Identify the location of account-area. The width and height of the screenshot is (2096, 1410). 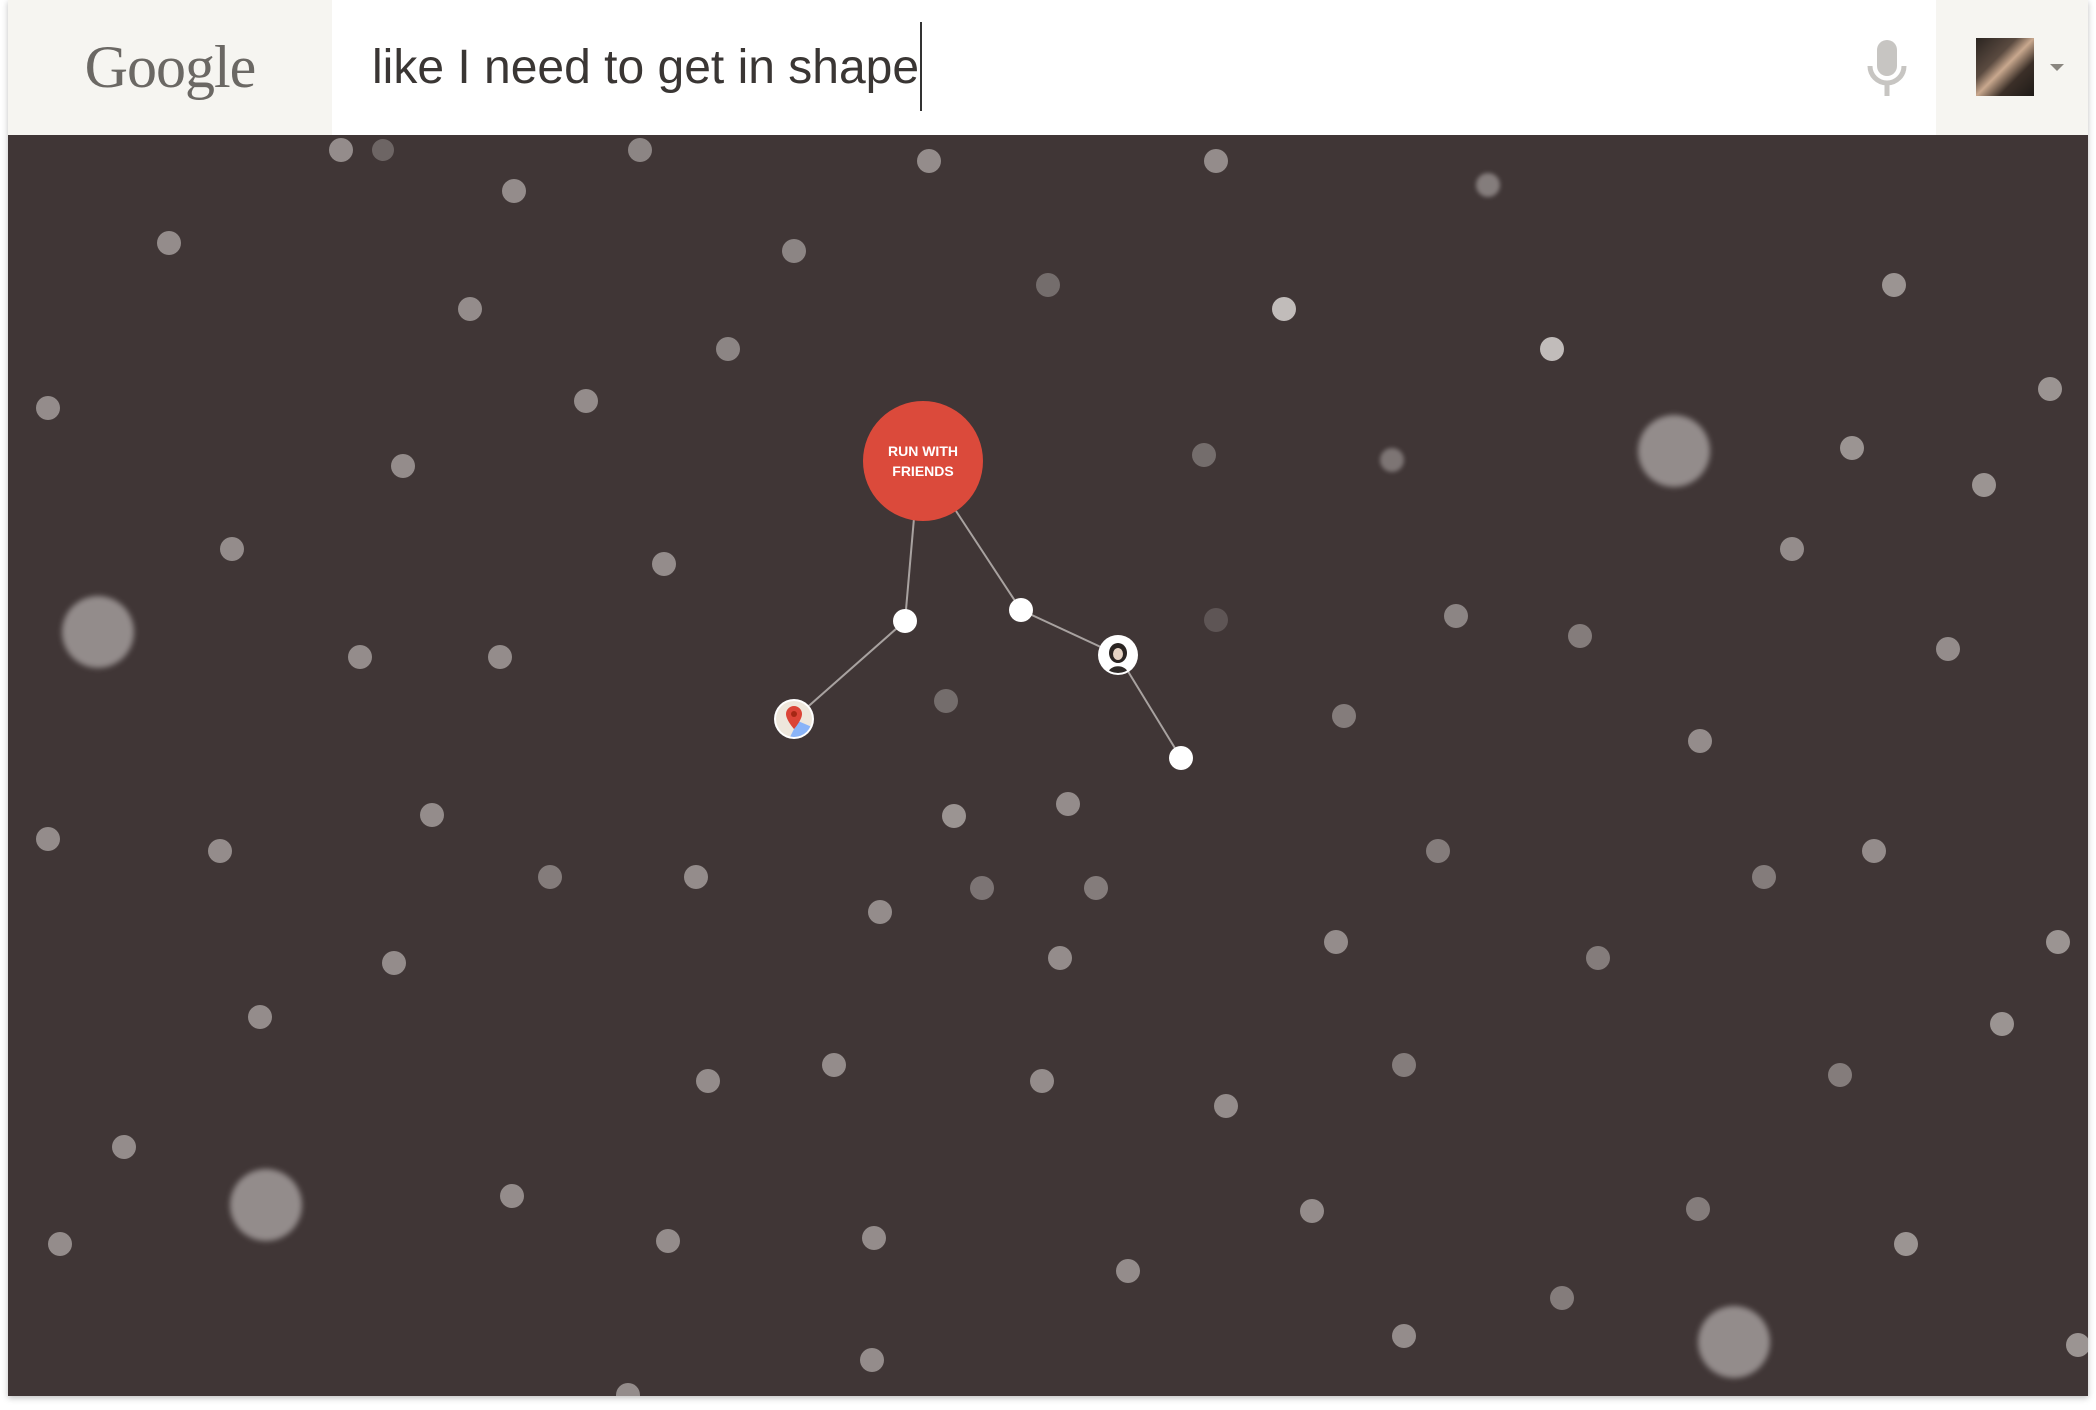
(2012, 67).